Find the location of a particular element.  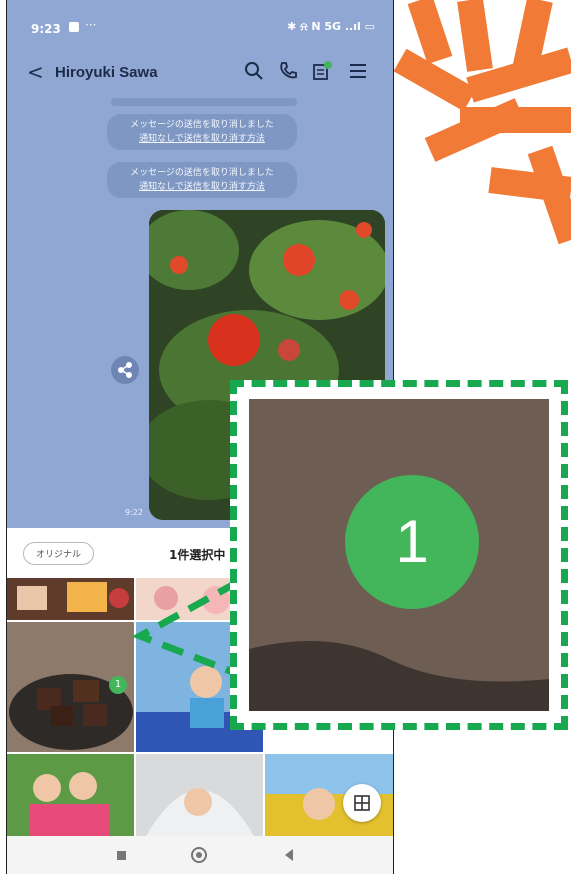

menu-icon is located at coordinates (358, 71).